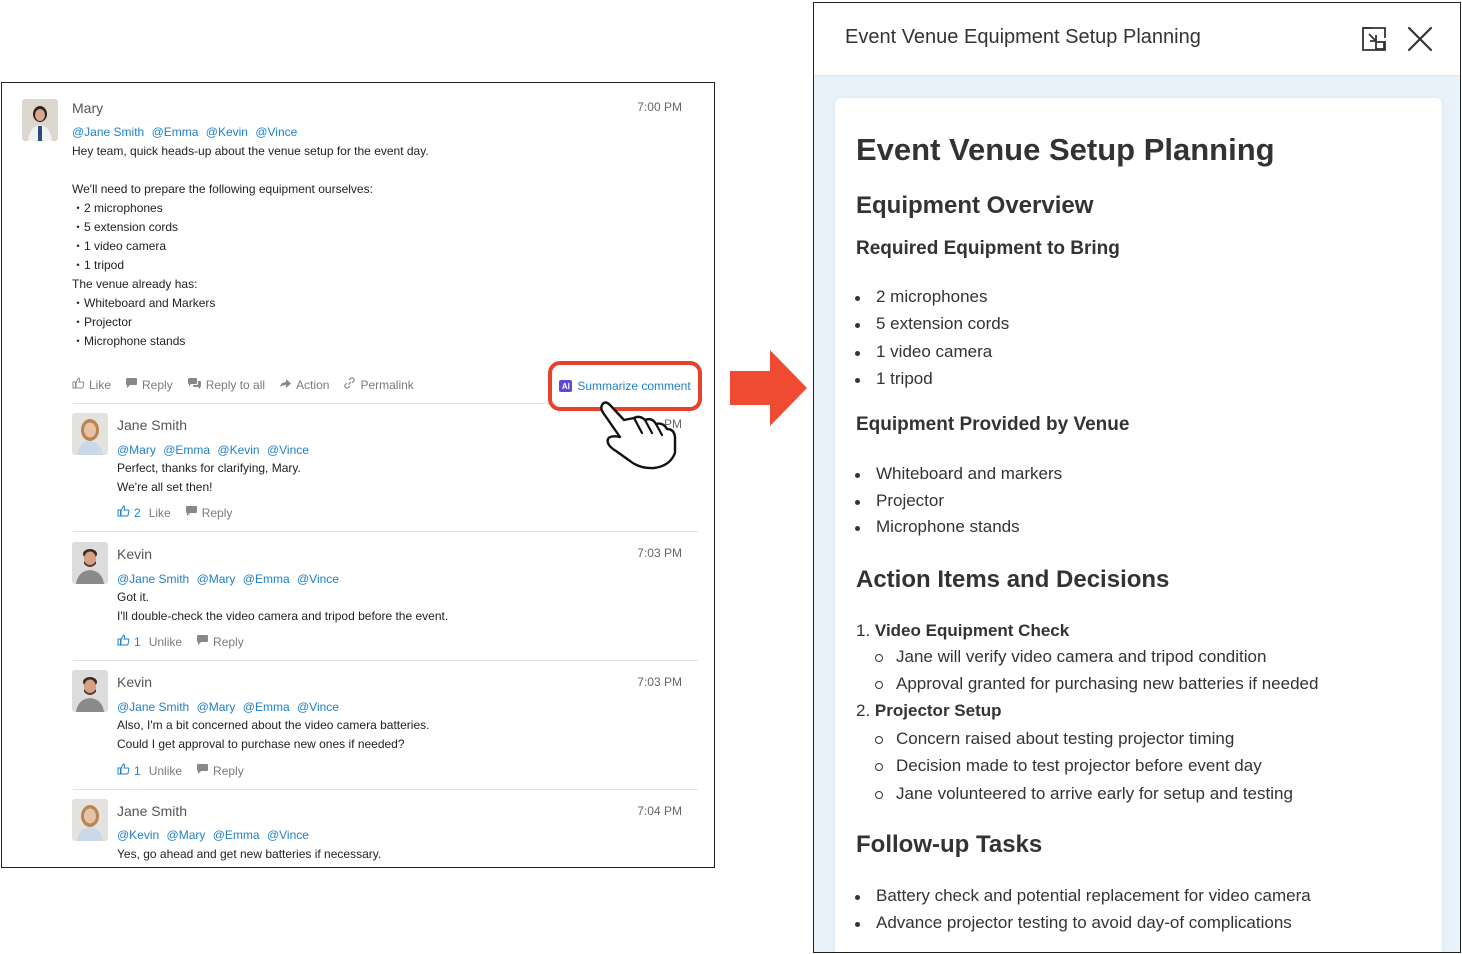 This screenshot has width=1462, height=954. I want to click on shrink-window-icon, so click(1374, 39).